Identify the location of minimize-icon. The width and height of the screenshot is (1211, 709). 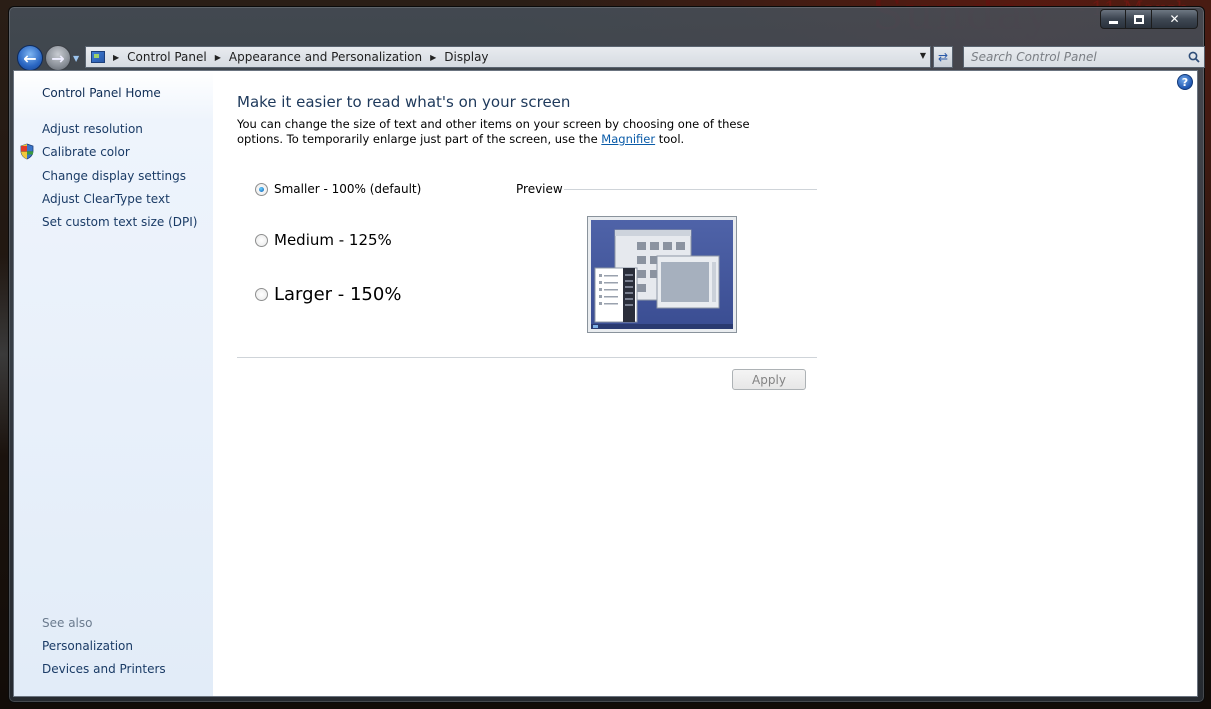
(1113, 22).